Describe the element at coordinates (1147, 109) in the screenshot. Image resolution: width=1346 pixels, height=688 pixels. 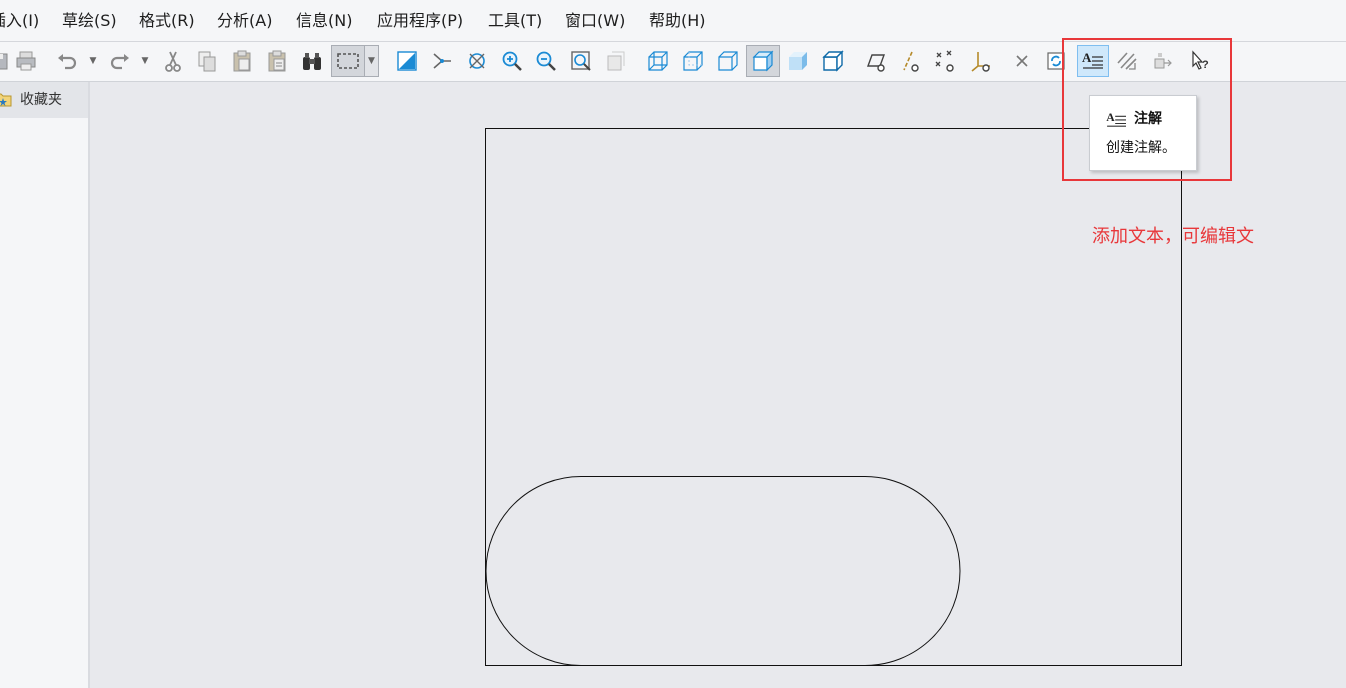
I see `highlight-box` at that location.